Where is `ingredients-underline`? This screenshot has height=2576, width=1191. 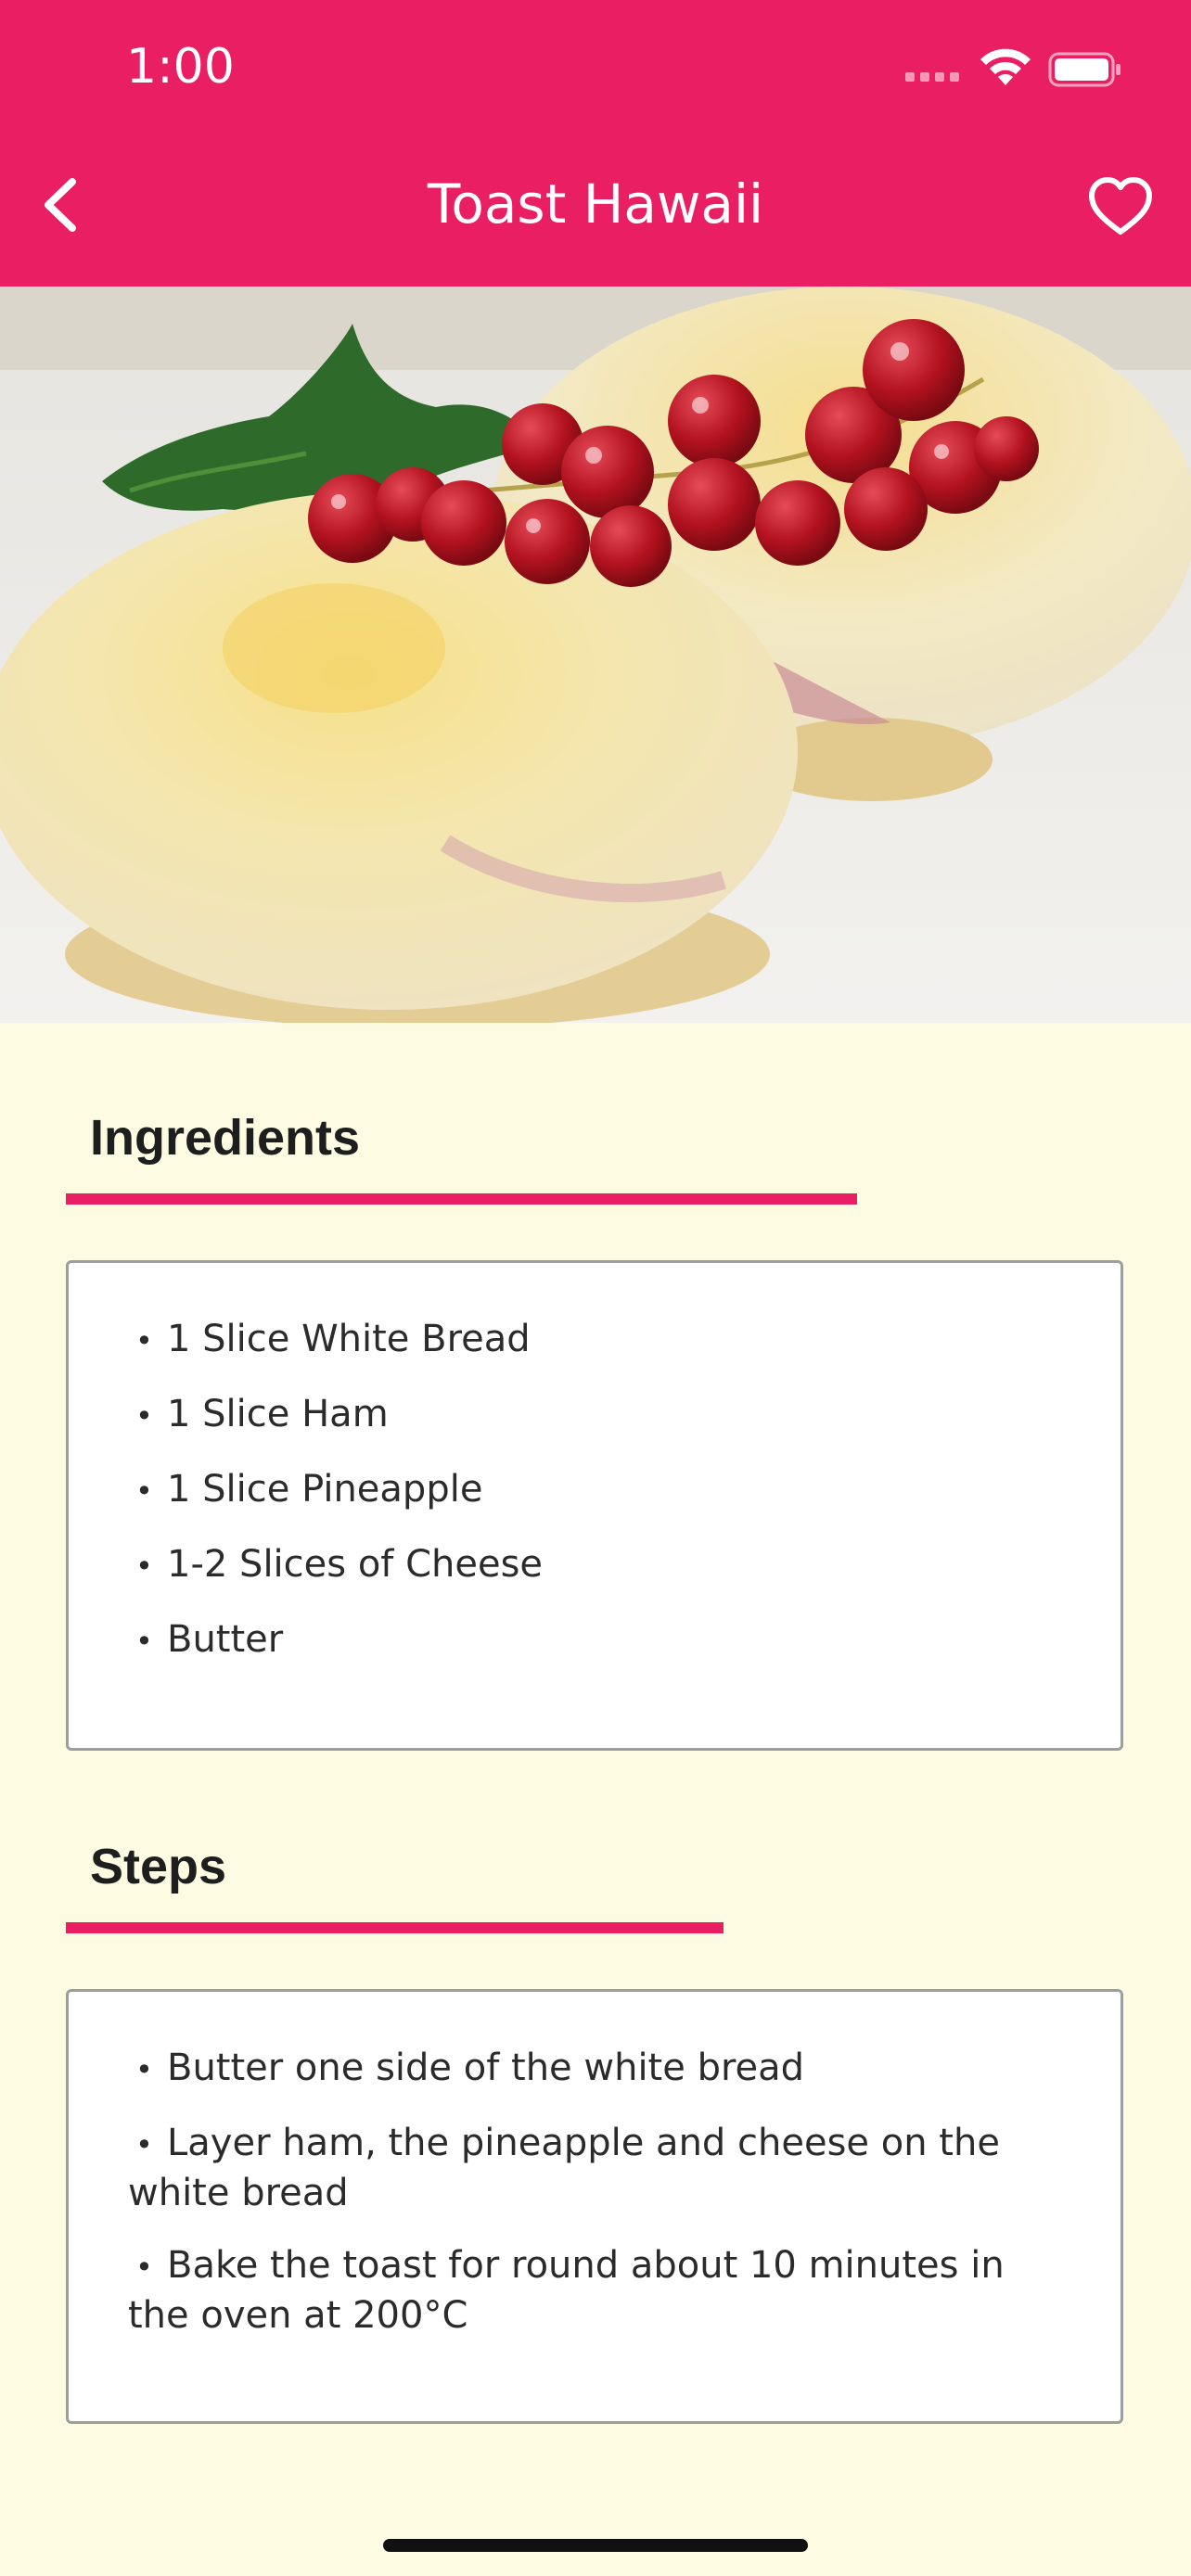 ingredients-underline is located at coordinates (462, 1199).